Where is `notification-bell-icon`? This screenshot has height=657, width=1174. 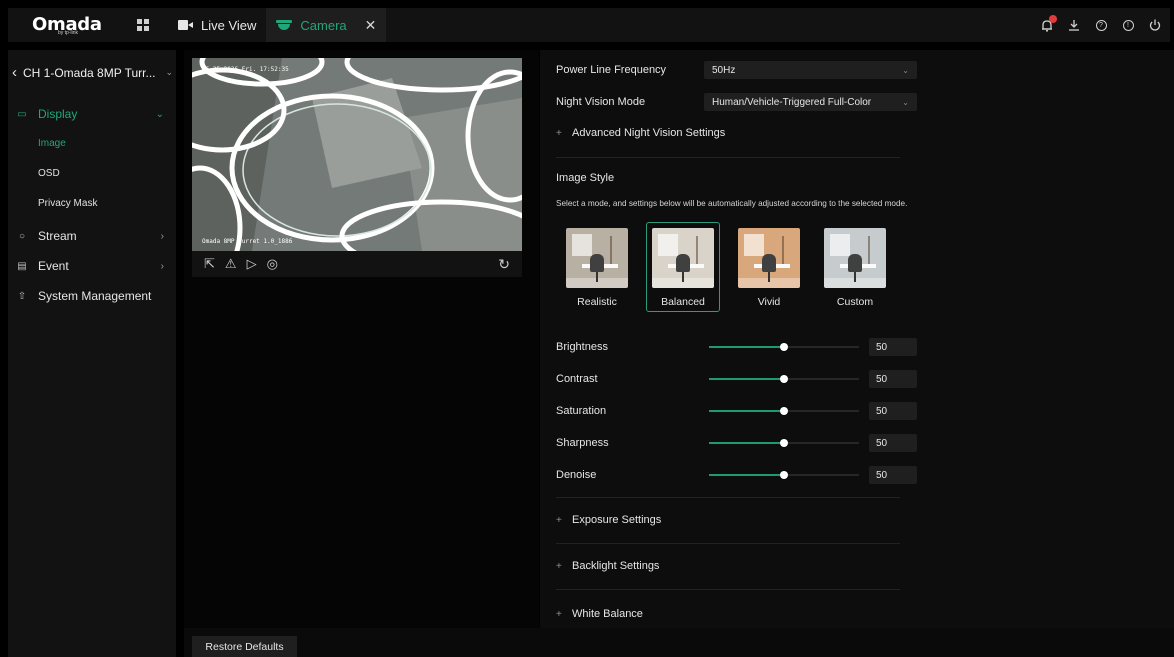
notification-bell-icon is located at coordinates (1048, 23).